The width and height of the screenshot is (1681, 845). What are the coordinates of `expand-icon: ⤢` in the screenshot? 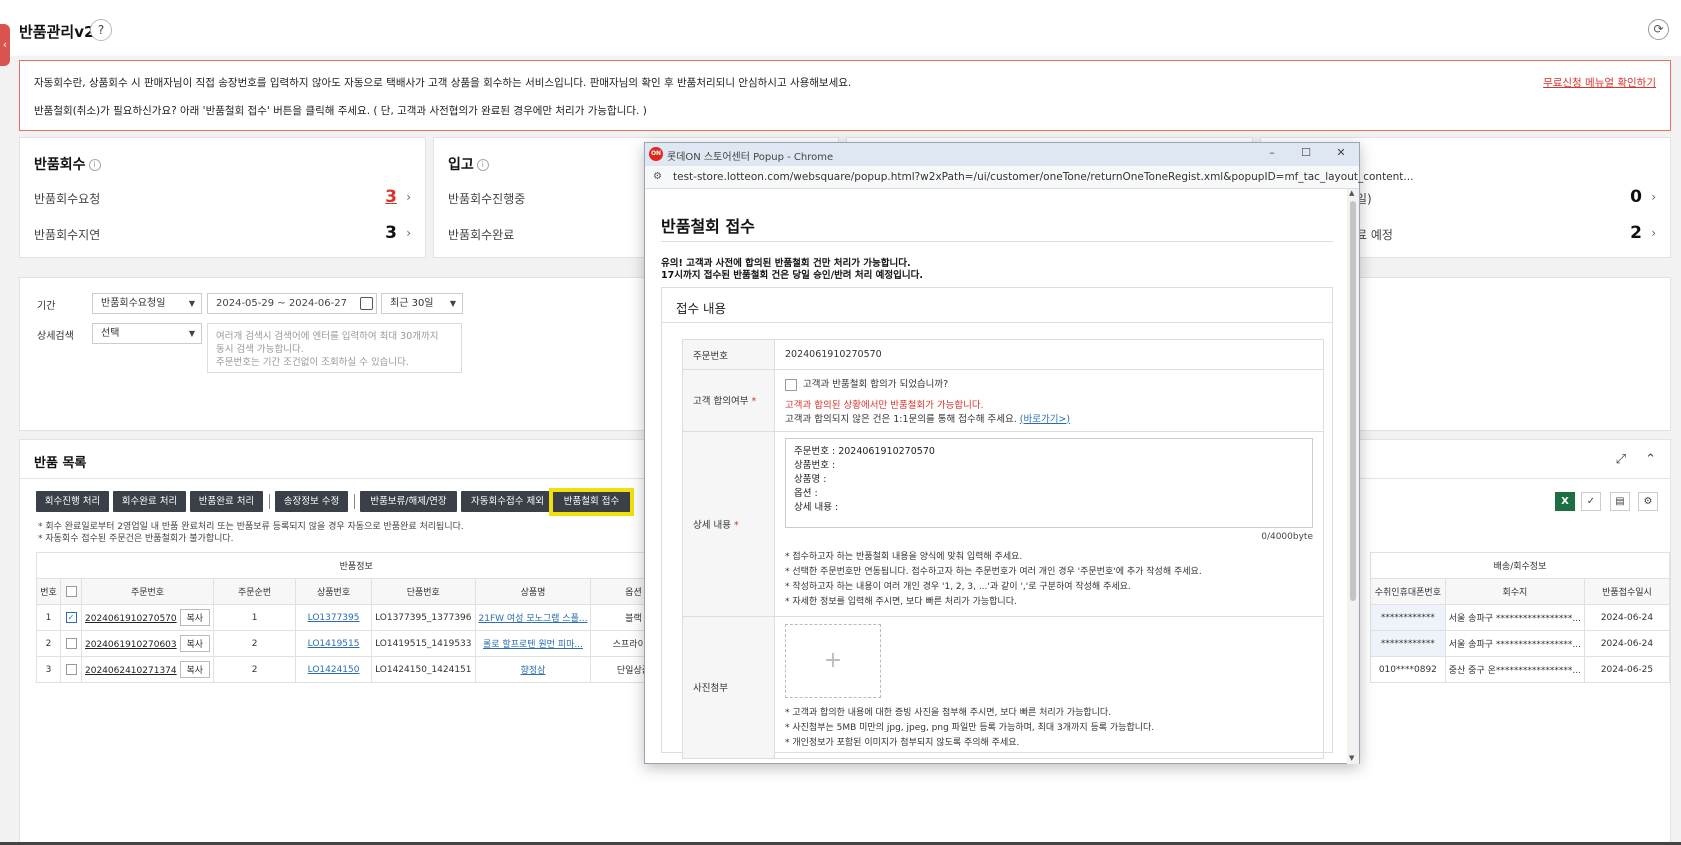 It's located at (1621, 459).